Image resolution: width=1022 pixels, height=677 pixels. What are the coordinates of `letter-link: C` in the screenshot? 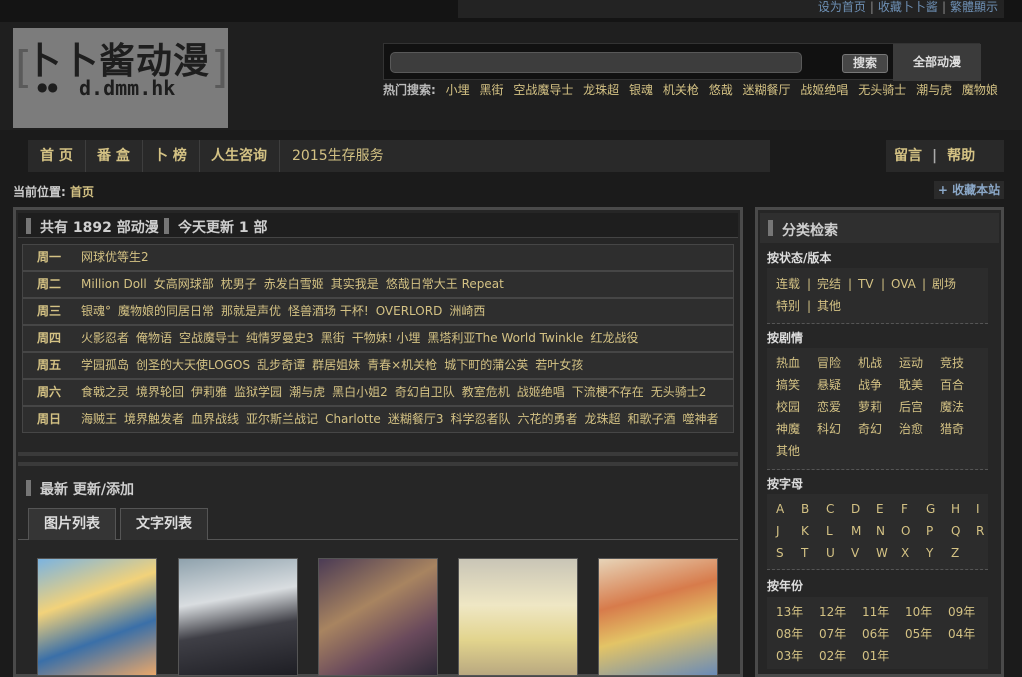 It's located at (830, 509).